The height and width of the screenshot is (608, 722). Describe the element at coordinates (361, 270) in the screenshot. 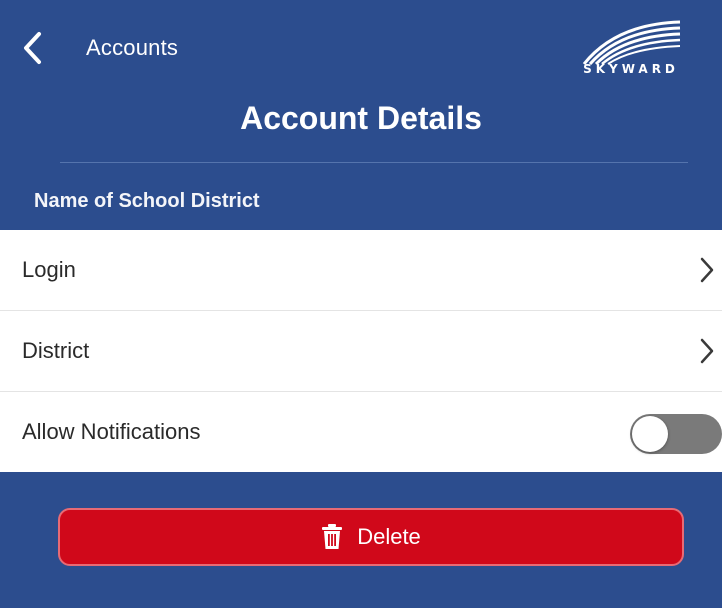

I see `login-row: Login` at that location.